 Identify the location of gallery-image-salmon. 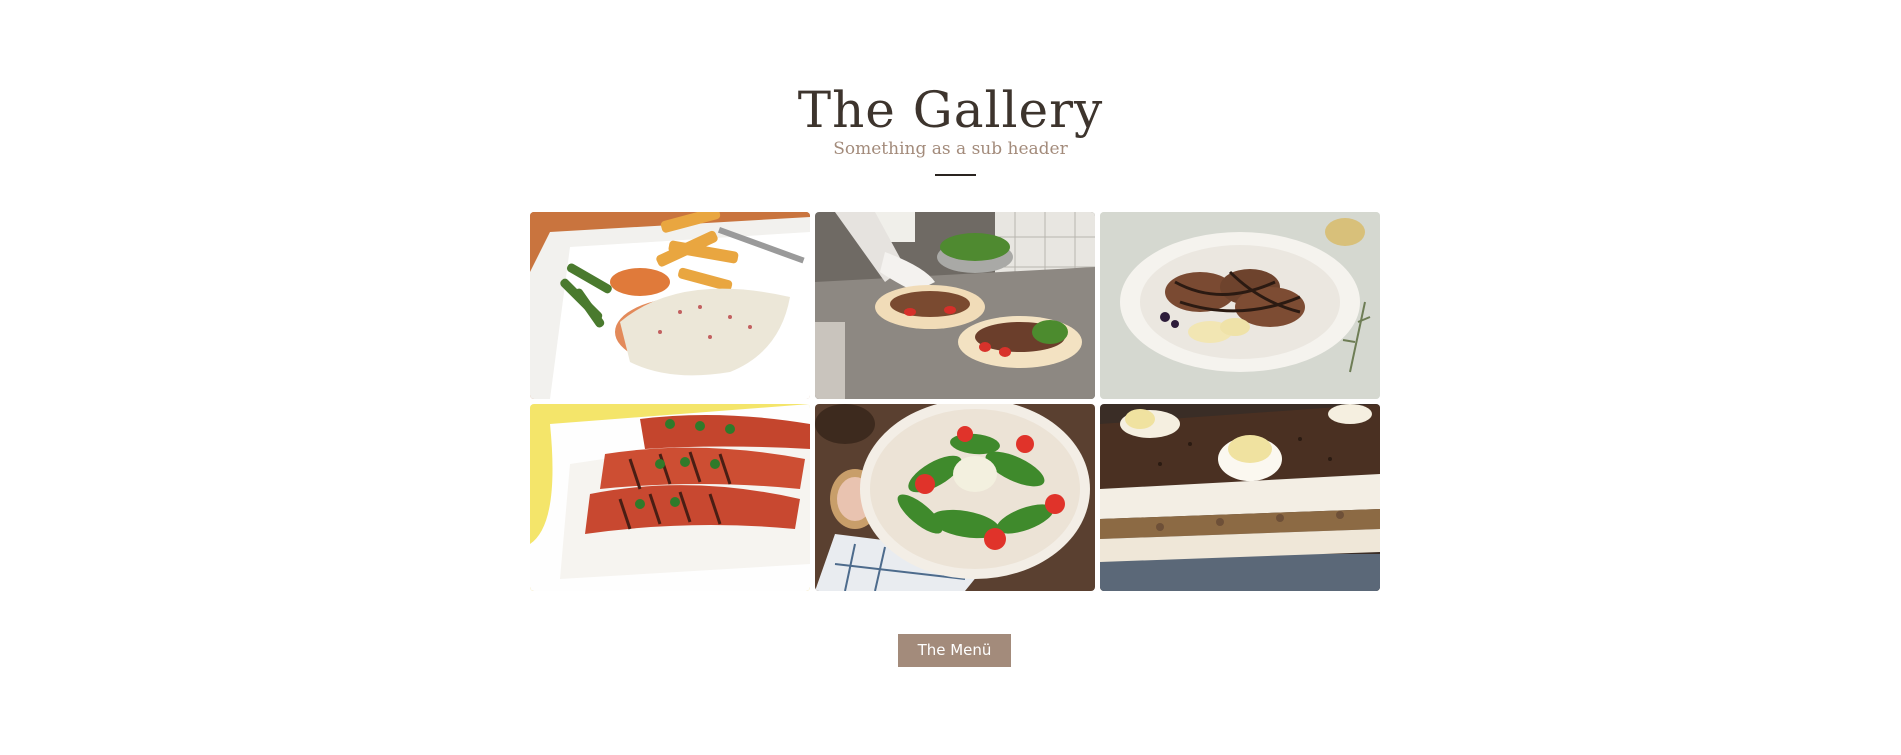
(670, 305).